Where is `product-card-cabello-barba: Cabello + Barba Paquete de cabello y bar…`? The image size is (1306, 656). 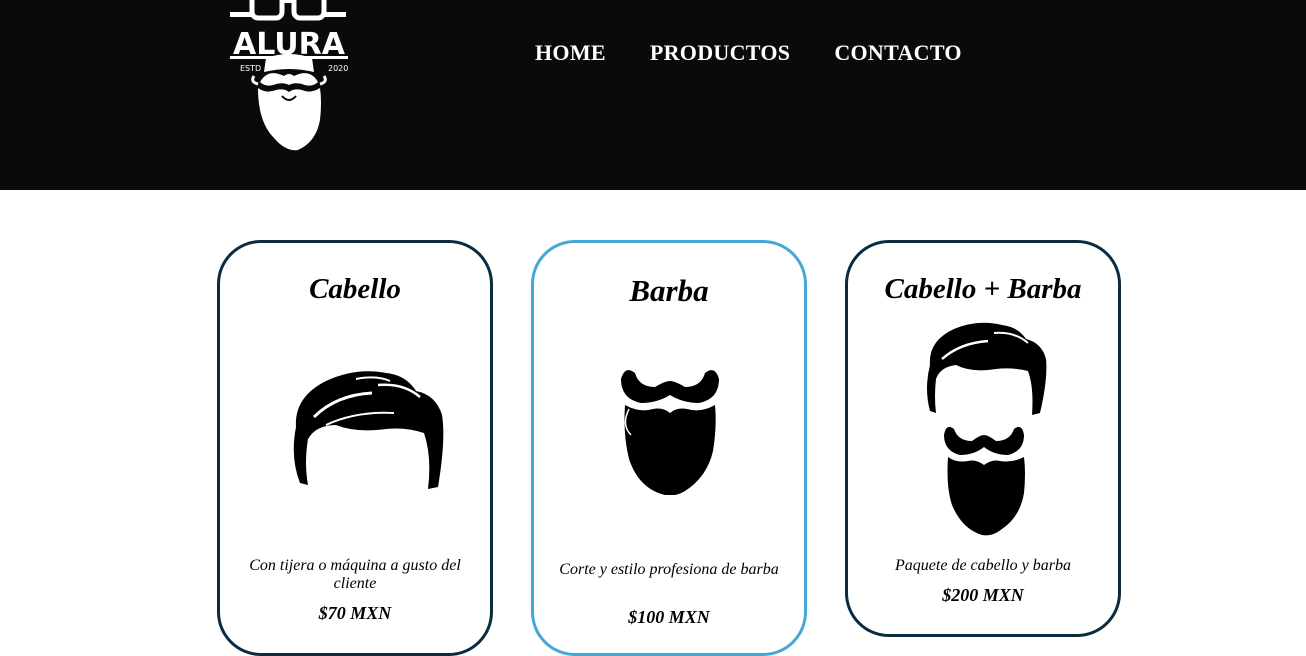 product-card-cabello-barba: Cabello + Barba Paquete de cabello y bar… is located at coordinates (983, 438).